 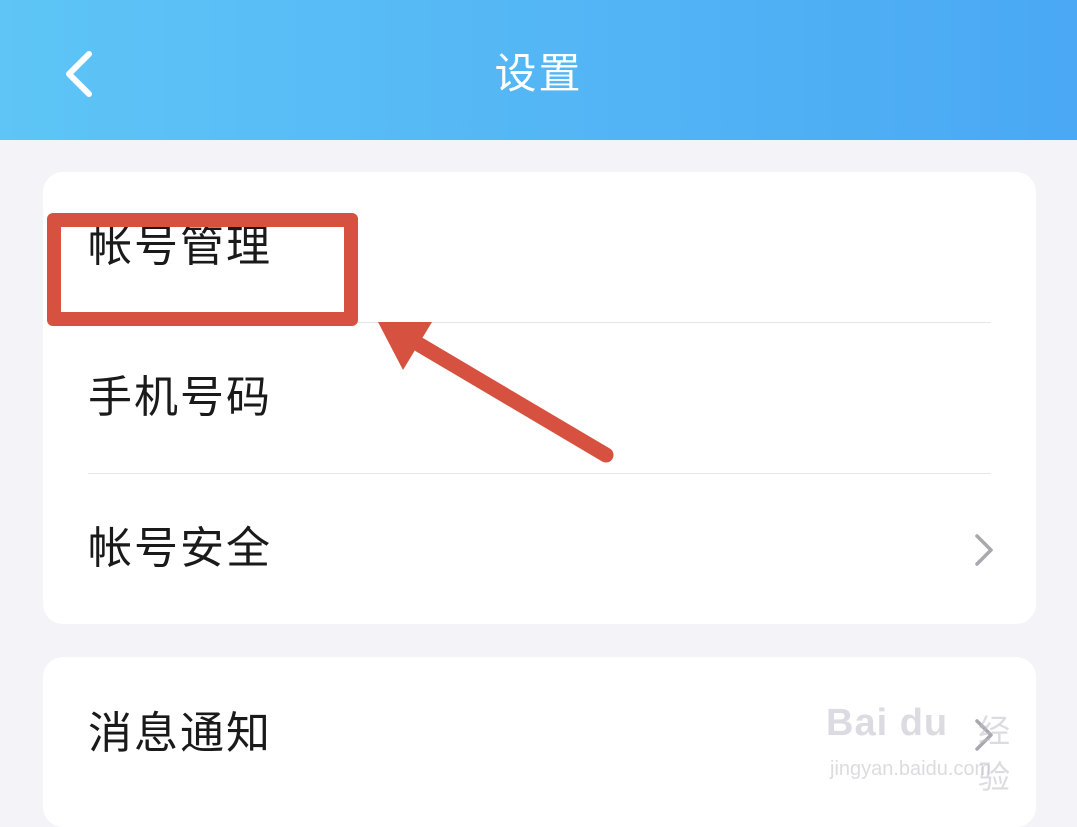 I want to click on settings-item-label: 帐号管理, so click(x=180, y=246).